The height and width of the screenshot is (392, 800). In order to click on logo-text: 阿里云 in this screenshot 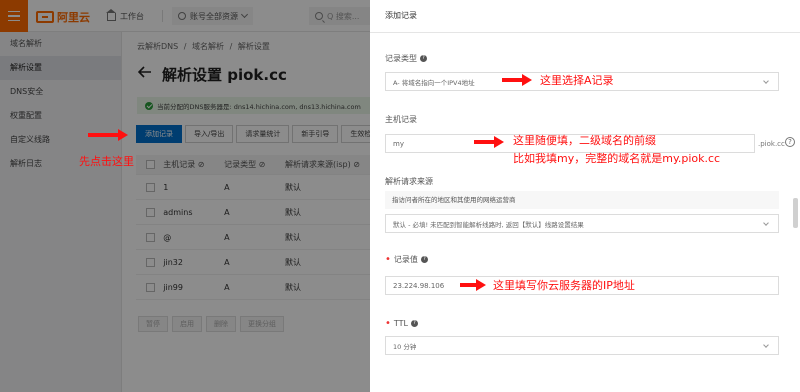, I will do `click(73, 17)`.